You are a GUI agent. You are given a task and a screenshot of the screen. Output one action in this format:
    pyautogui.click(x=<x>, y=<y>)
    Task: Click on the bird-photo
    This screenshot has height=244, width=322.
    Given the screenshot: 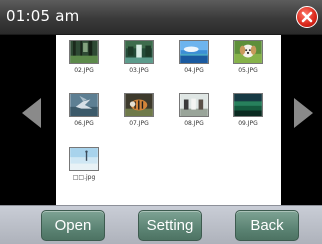 What is the action you would take?
    pyautogui.click(x=84, y=105)
    